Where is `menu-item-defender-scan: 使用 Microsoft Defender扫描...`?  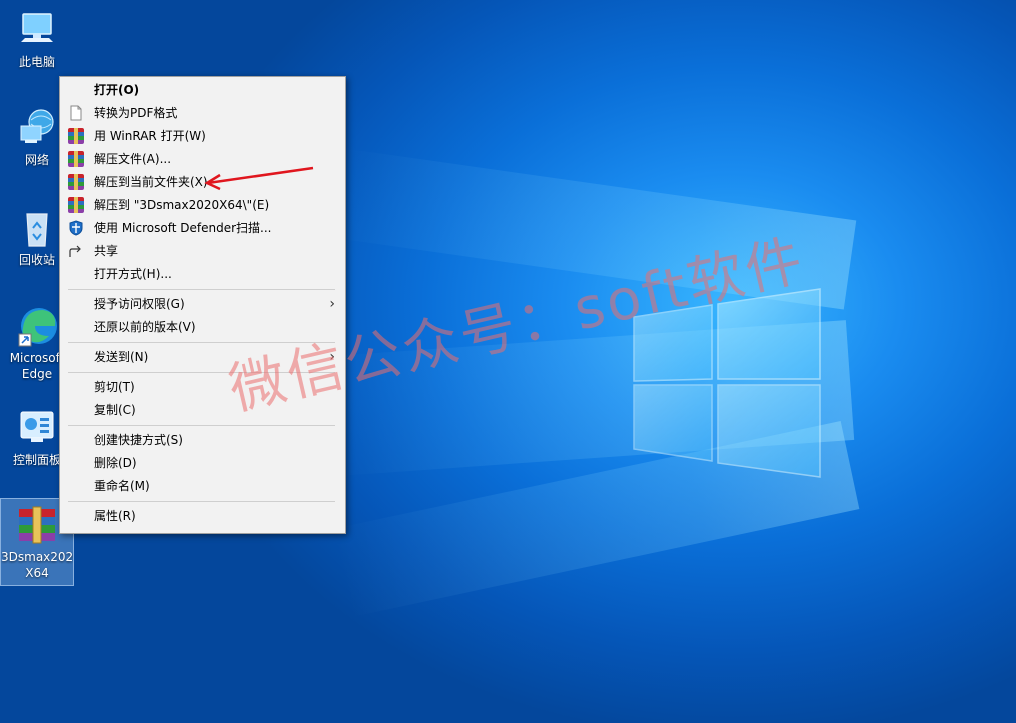
menu-item-defender-scan: 使用 Microsoft Defender扫描... is located at coordinates (202, 228).